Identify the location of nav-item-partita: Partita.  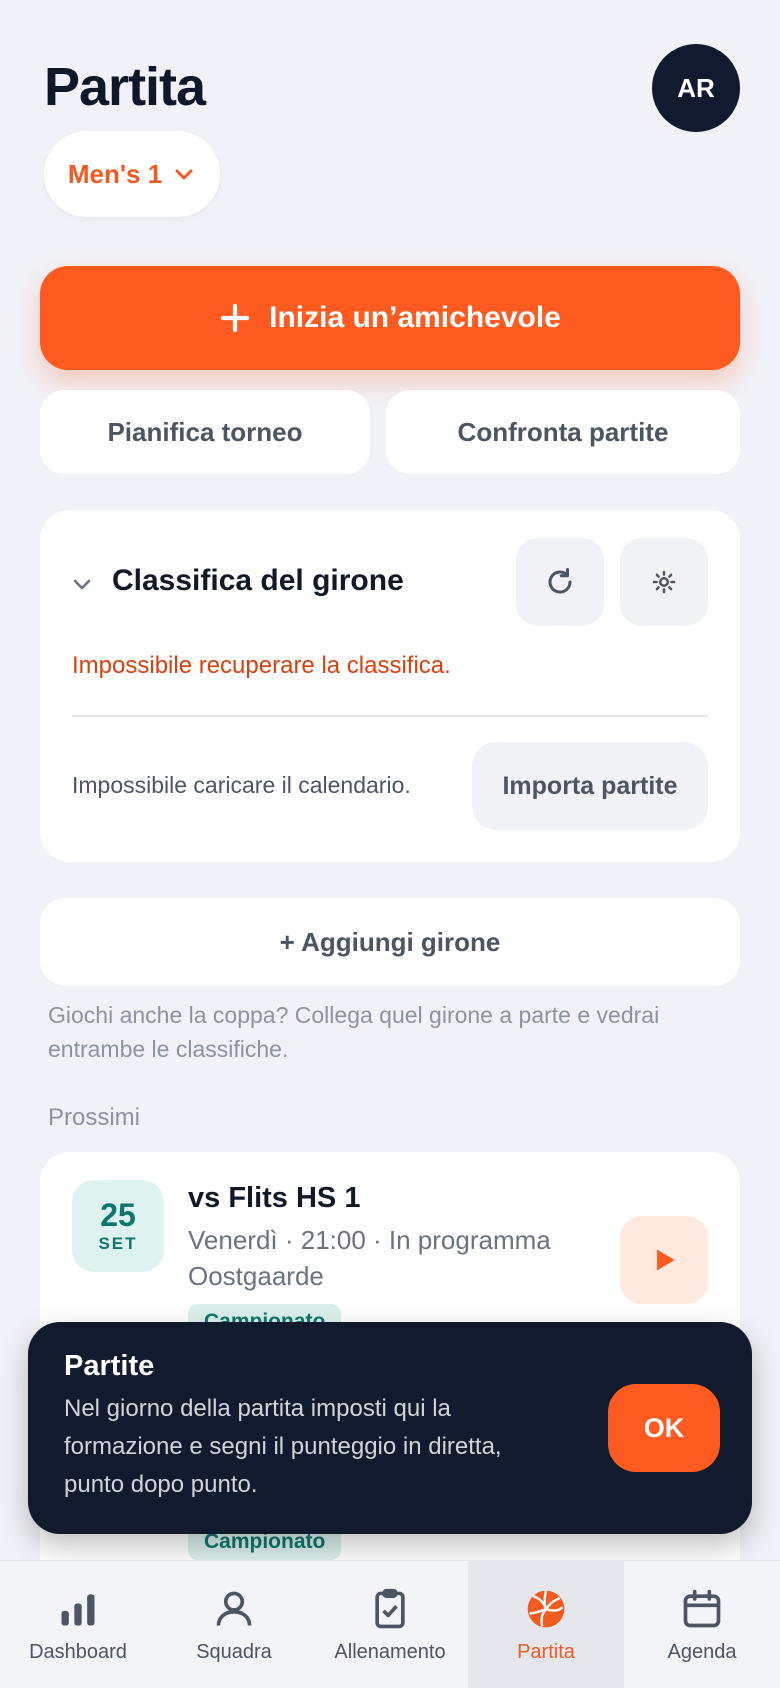
(546, 1624).